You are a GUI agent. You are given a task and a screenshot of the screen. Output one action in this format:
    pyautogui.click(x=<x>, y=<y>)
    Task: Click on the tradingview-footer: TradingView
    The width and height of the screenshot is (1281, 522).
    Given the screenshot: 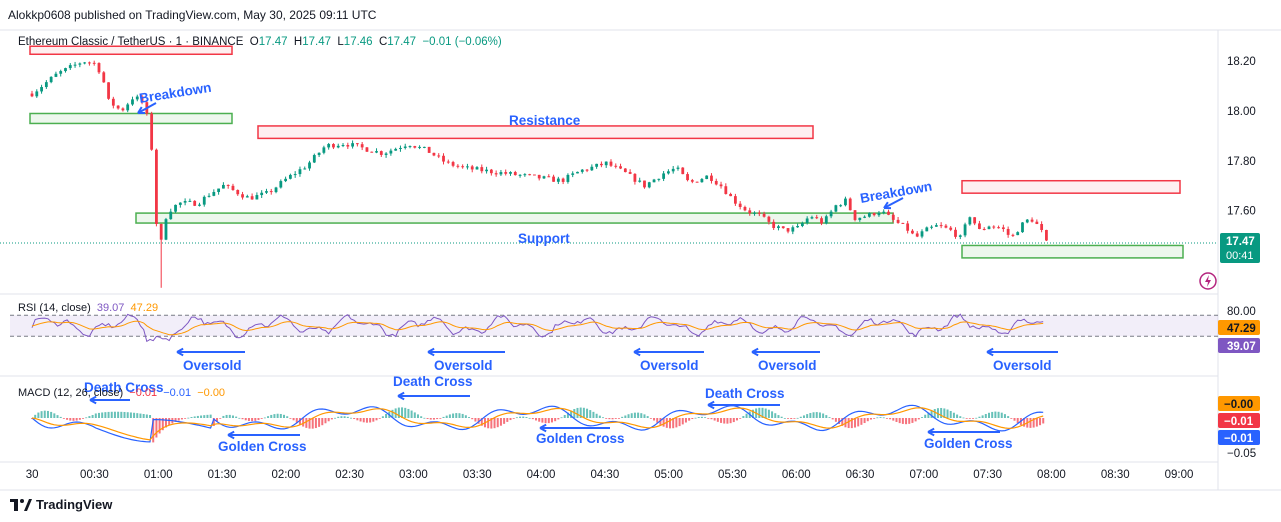 What is the action you would take?
    pyautogui.click(x=61, y=504)
    